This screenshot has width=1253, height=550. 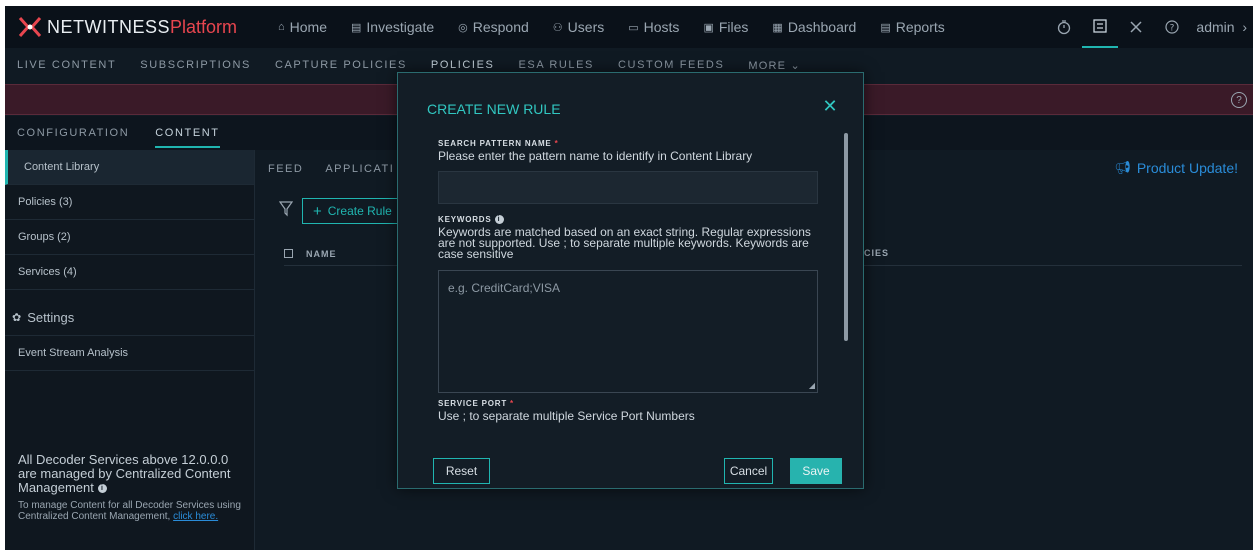 What do you see at coordinates (846, 237) in the screenshot?
I see `dialog-scrollbar` at bounding box center [846, 237].